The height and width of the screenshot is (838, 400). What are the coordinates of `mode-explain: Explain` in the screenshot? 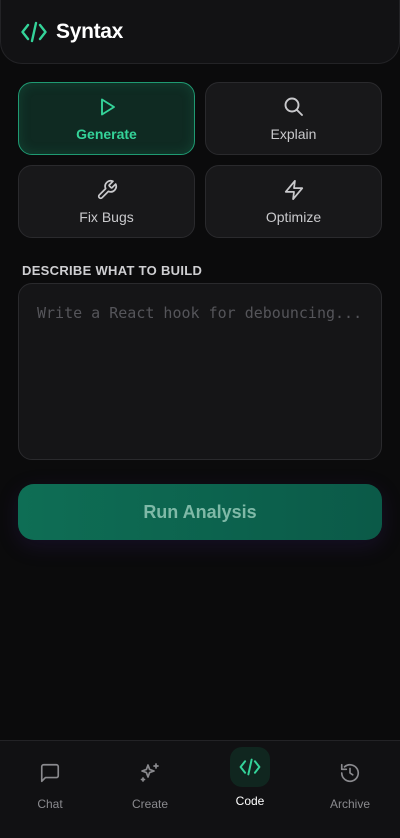 It's located at (293, 118).